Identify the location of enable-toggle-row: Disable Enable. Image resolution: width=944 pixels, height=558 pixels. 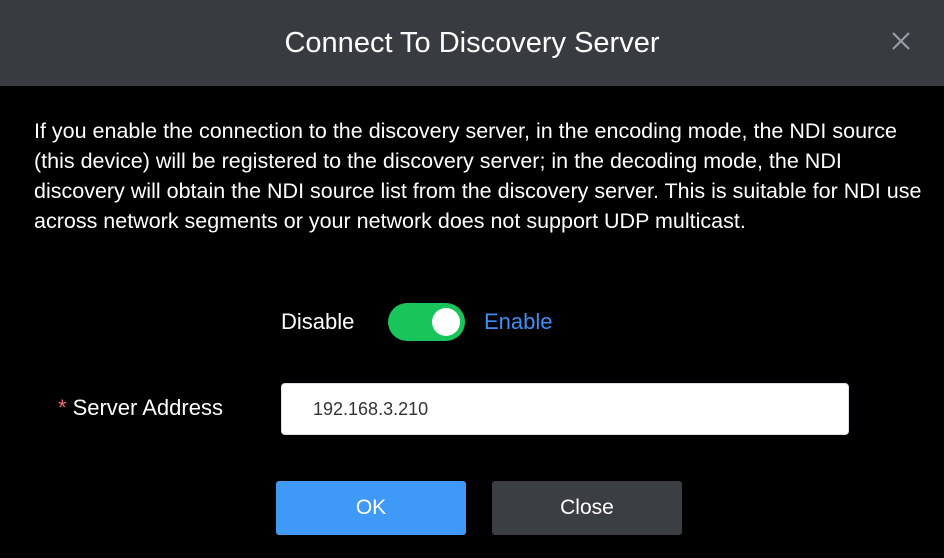
(472, 322).